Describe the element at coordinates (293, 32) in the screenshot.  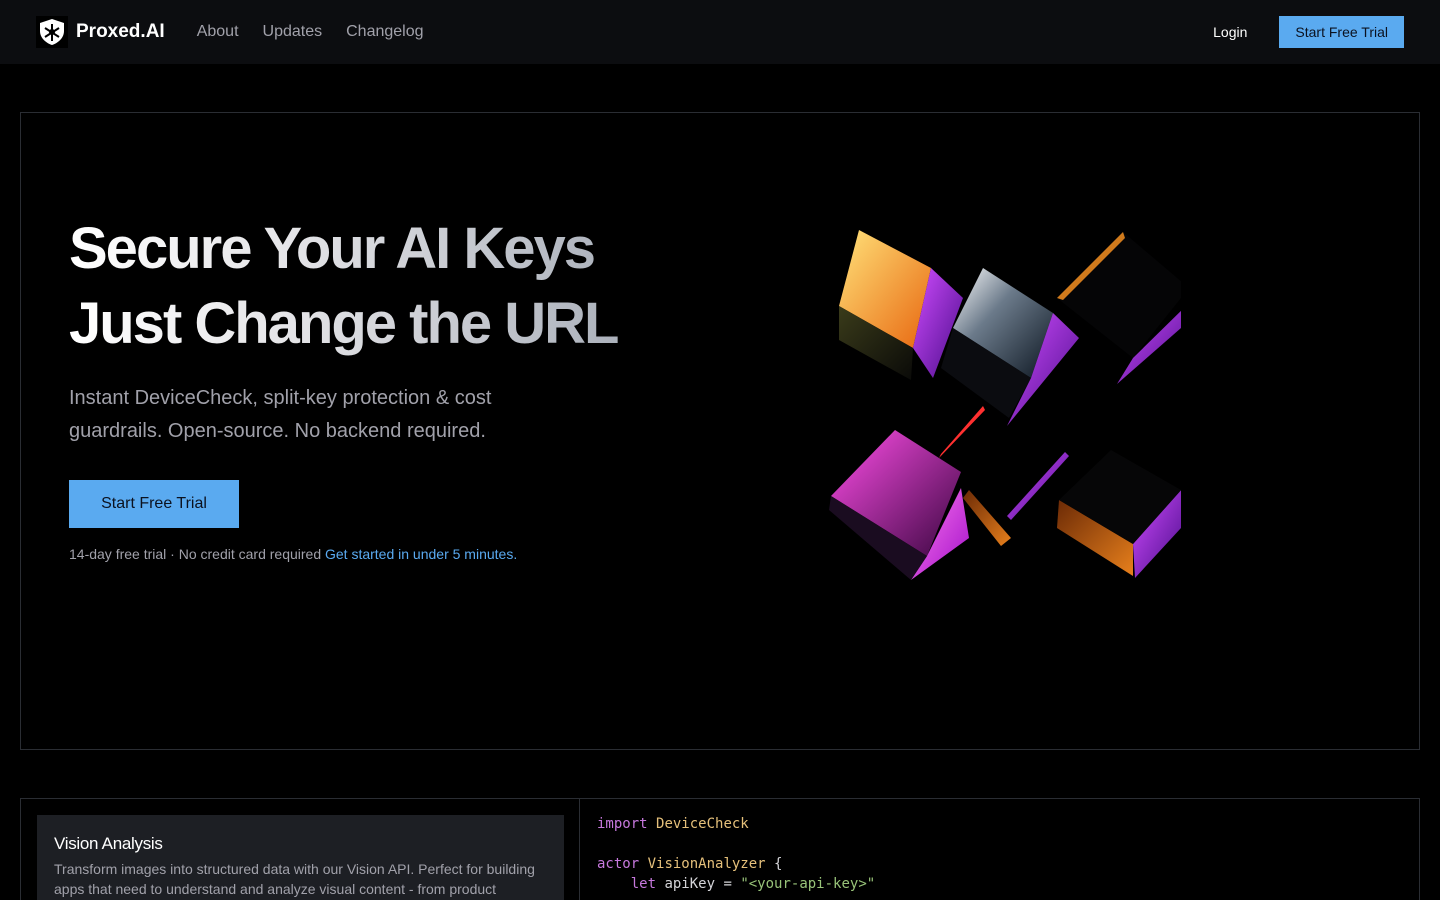
I see `nav-link-updates: Updates` at that location.